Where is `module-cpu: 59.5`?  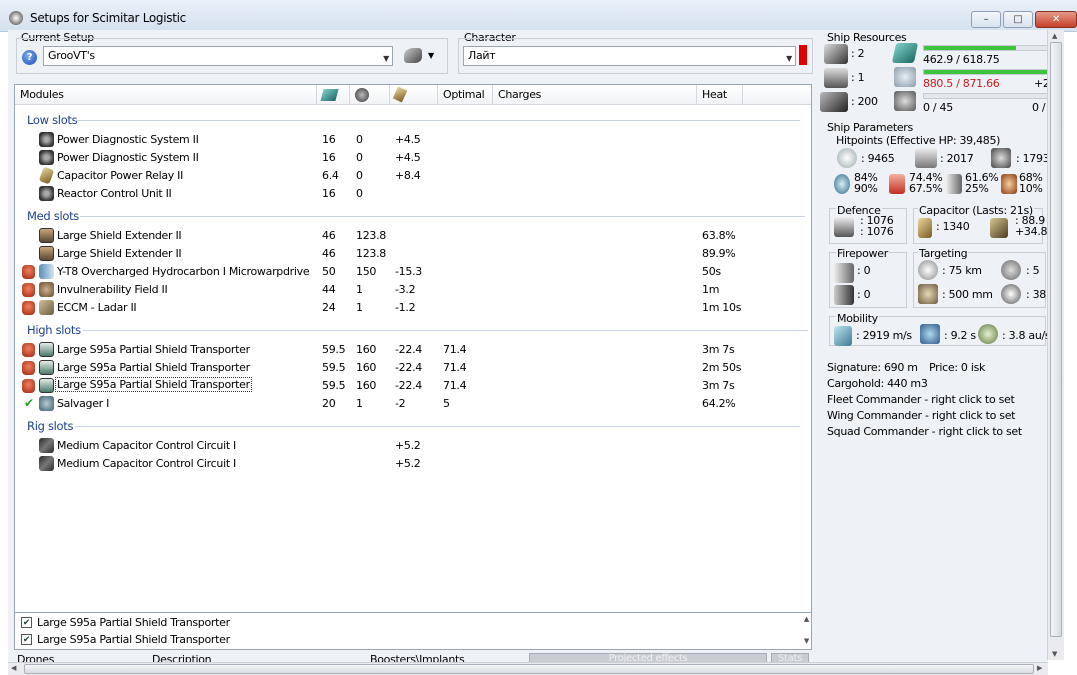 module-cpu: 59.5 is located at coordinates (334, 367).